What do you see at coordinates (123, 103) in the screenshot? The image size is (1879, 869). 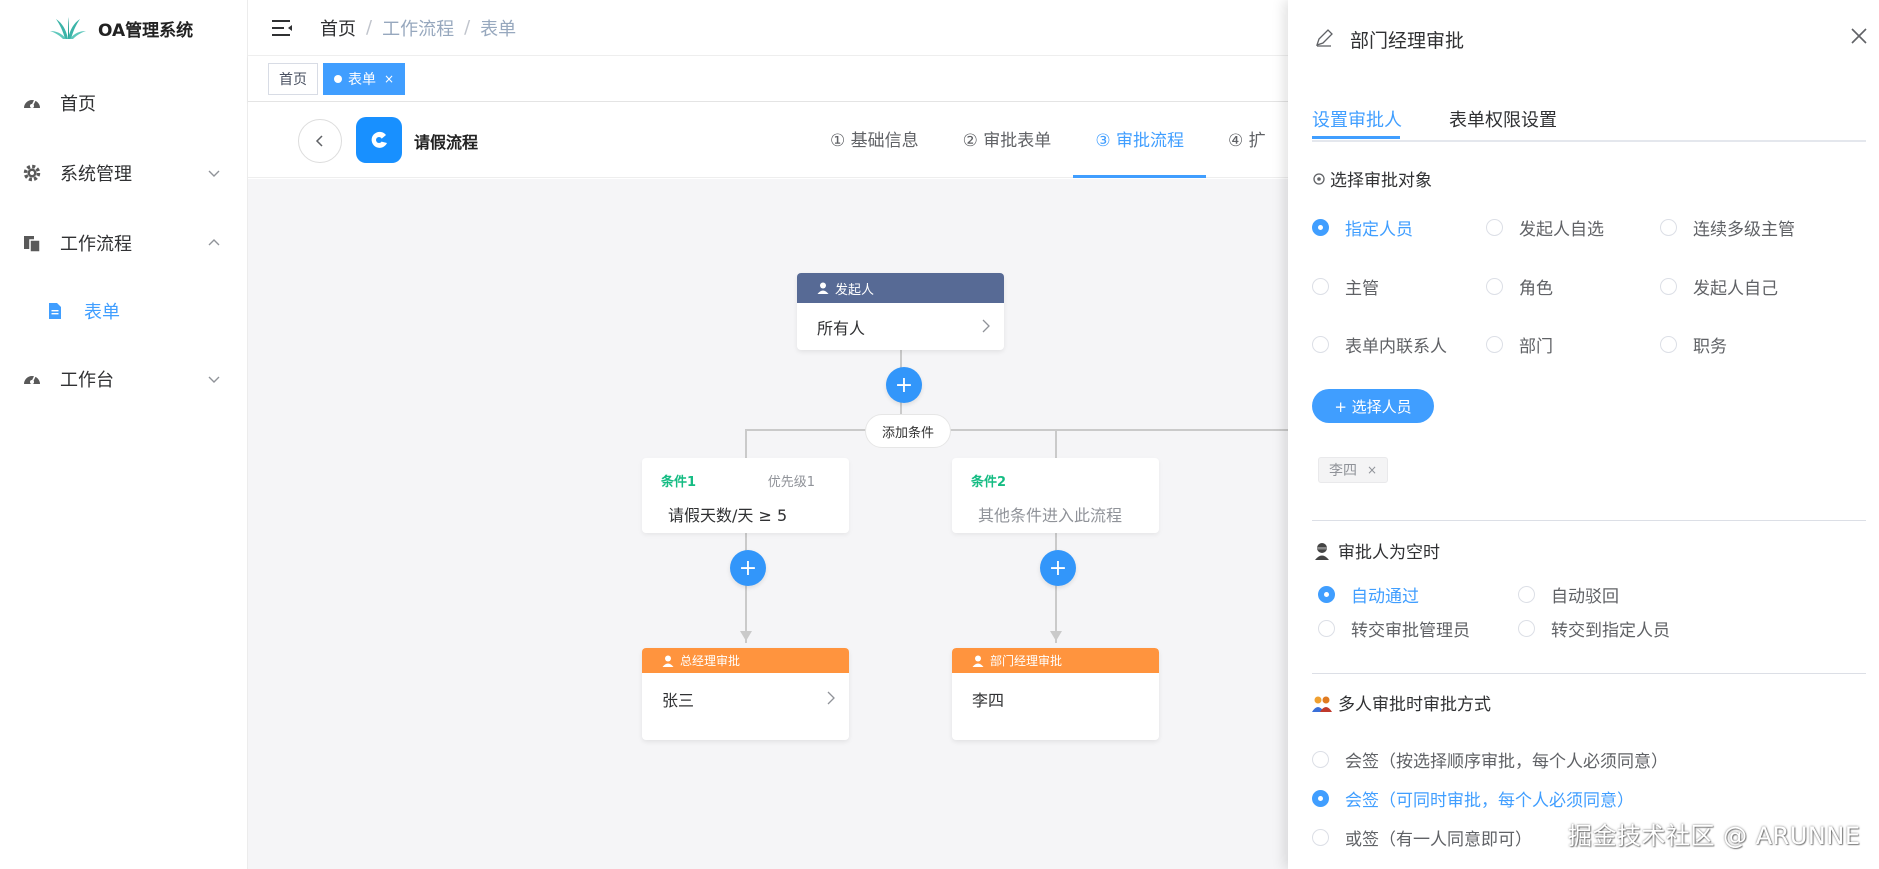 I see `sidebar-item-home: 首页` at bounding box center [123, 103].